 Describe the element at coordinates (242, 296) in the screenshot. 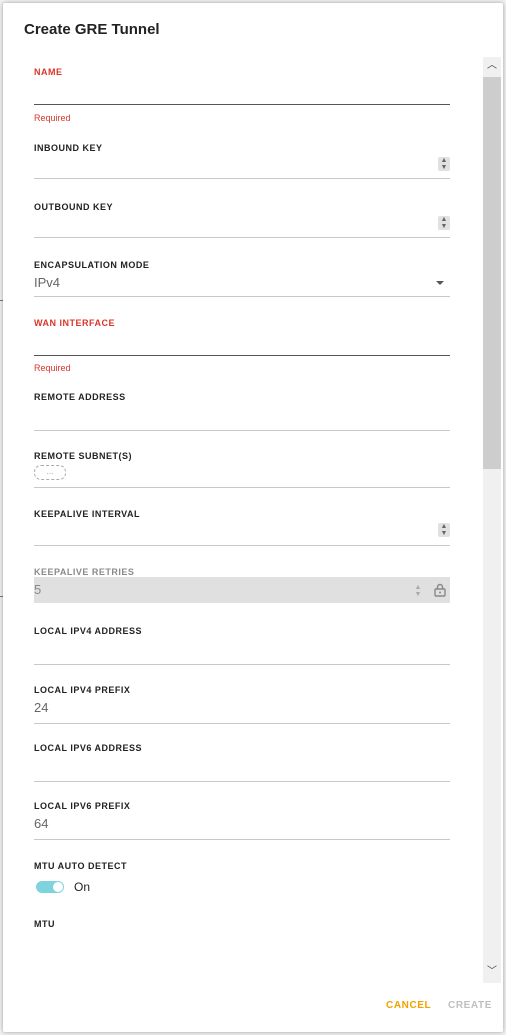

I see `encapsulation-mode-line` at that location.